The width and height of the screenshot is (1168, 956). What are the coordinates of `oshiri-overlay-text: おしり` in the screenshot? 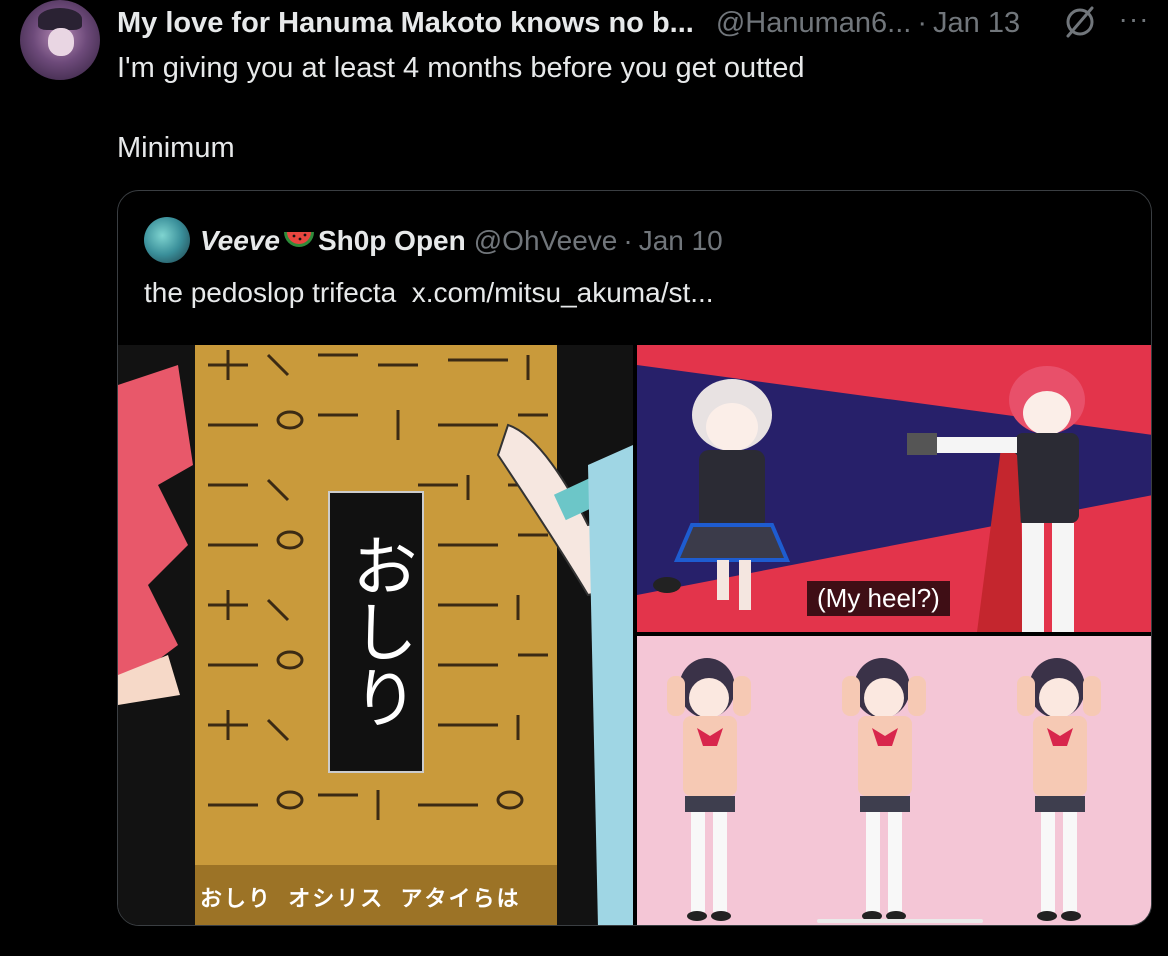 It's located at (379, 631).